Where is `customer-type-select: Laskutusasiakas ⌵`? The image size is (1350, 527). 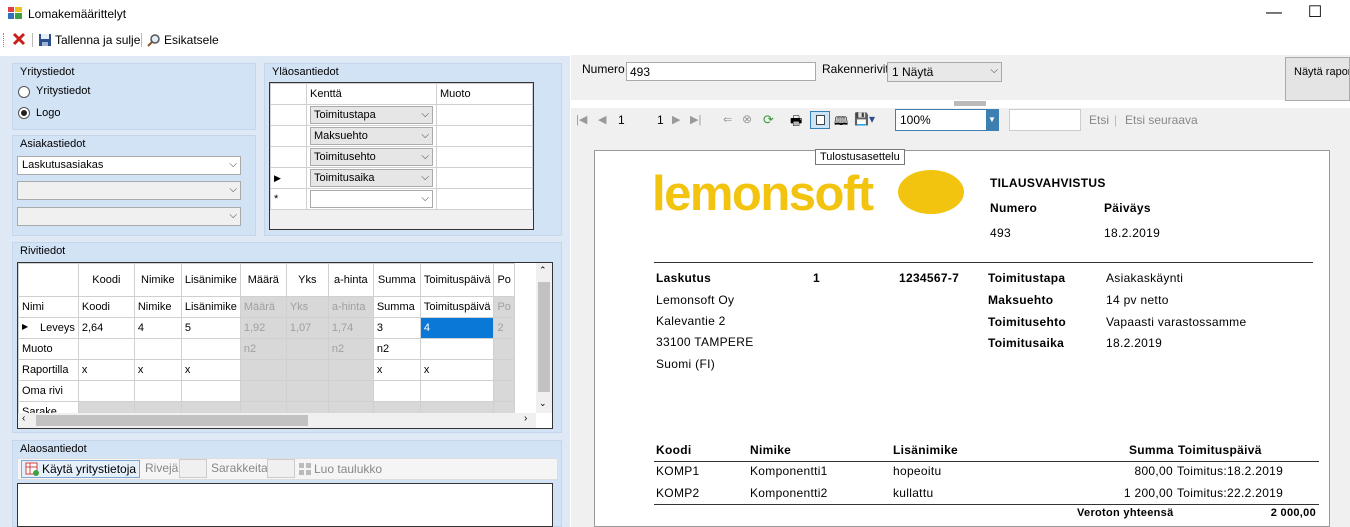 customer-type-select: Laskutusasiakas ⌵ is located at coordinates (129, 165).